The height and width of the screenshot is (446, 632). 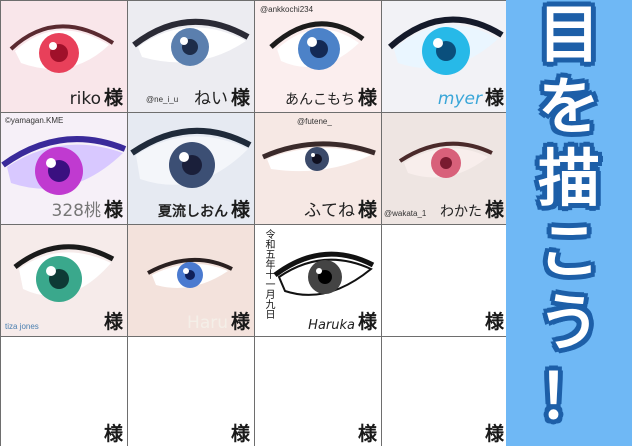 What do you see at coordinates (320, 100) in the screenshot?
I see `artist-name: あんこもち` at bounding box center [320, 100].